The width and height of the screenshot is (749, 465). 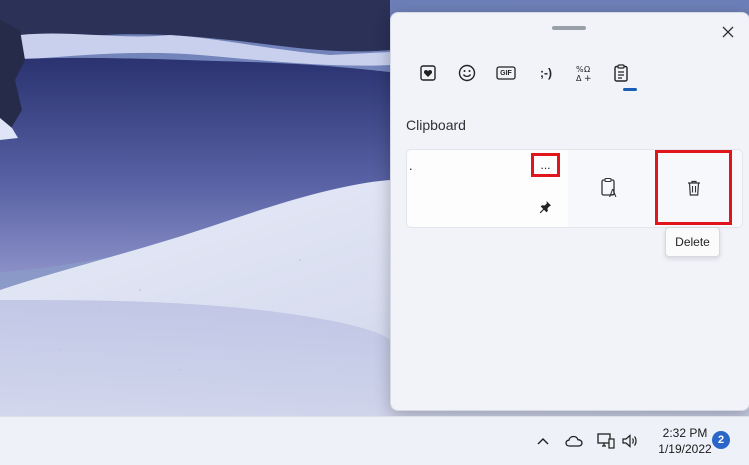 I want to click on tab-emoji-favorites, so click(x=428, y=73).